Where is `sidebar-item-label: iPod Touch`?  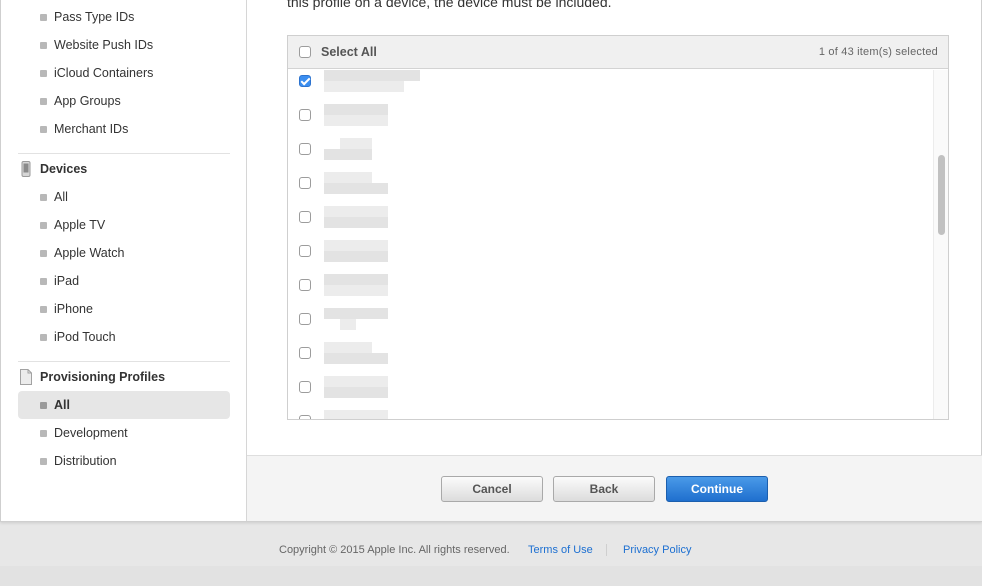
sidebar-item-label: iPod Touch is located at coordinates (85, 337).